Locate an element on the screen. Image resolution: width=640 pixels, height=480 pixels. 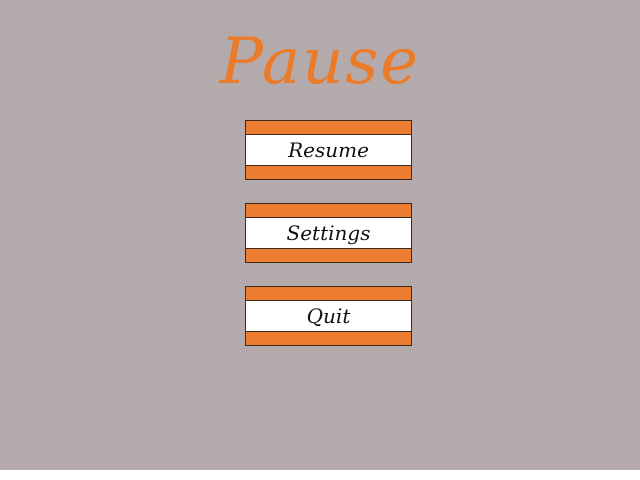
quit-button: Quit is located at coordinates (328, 316).